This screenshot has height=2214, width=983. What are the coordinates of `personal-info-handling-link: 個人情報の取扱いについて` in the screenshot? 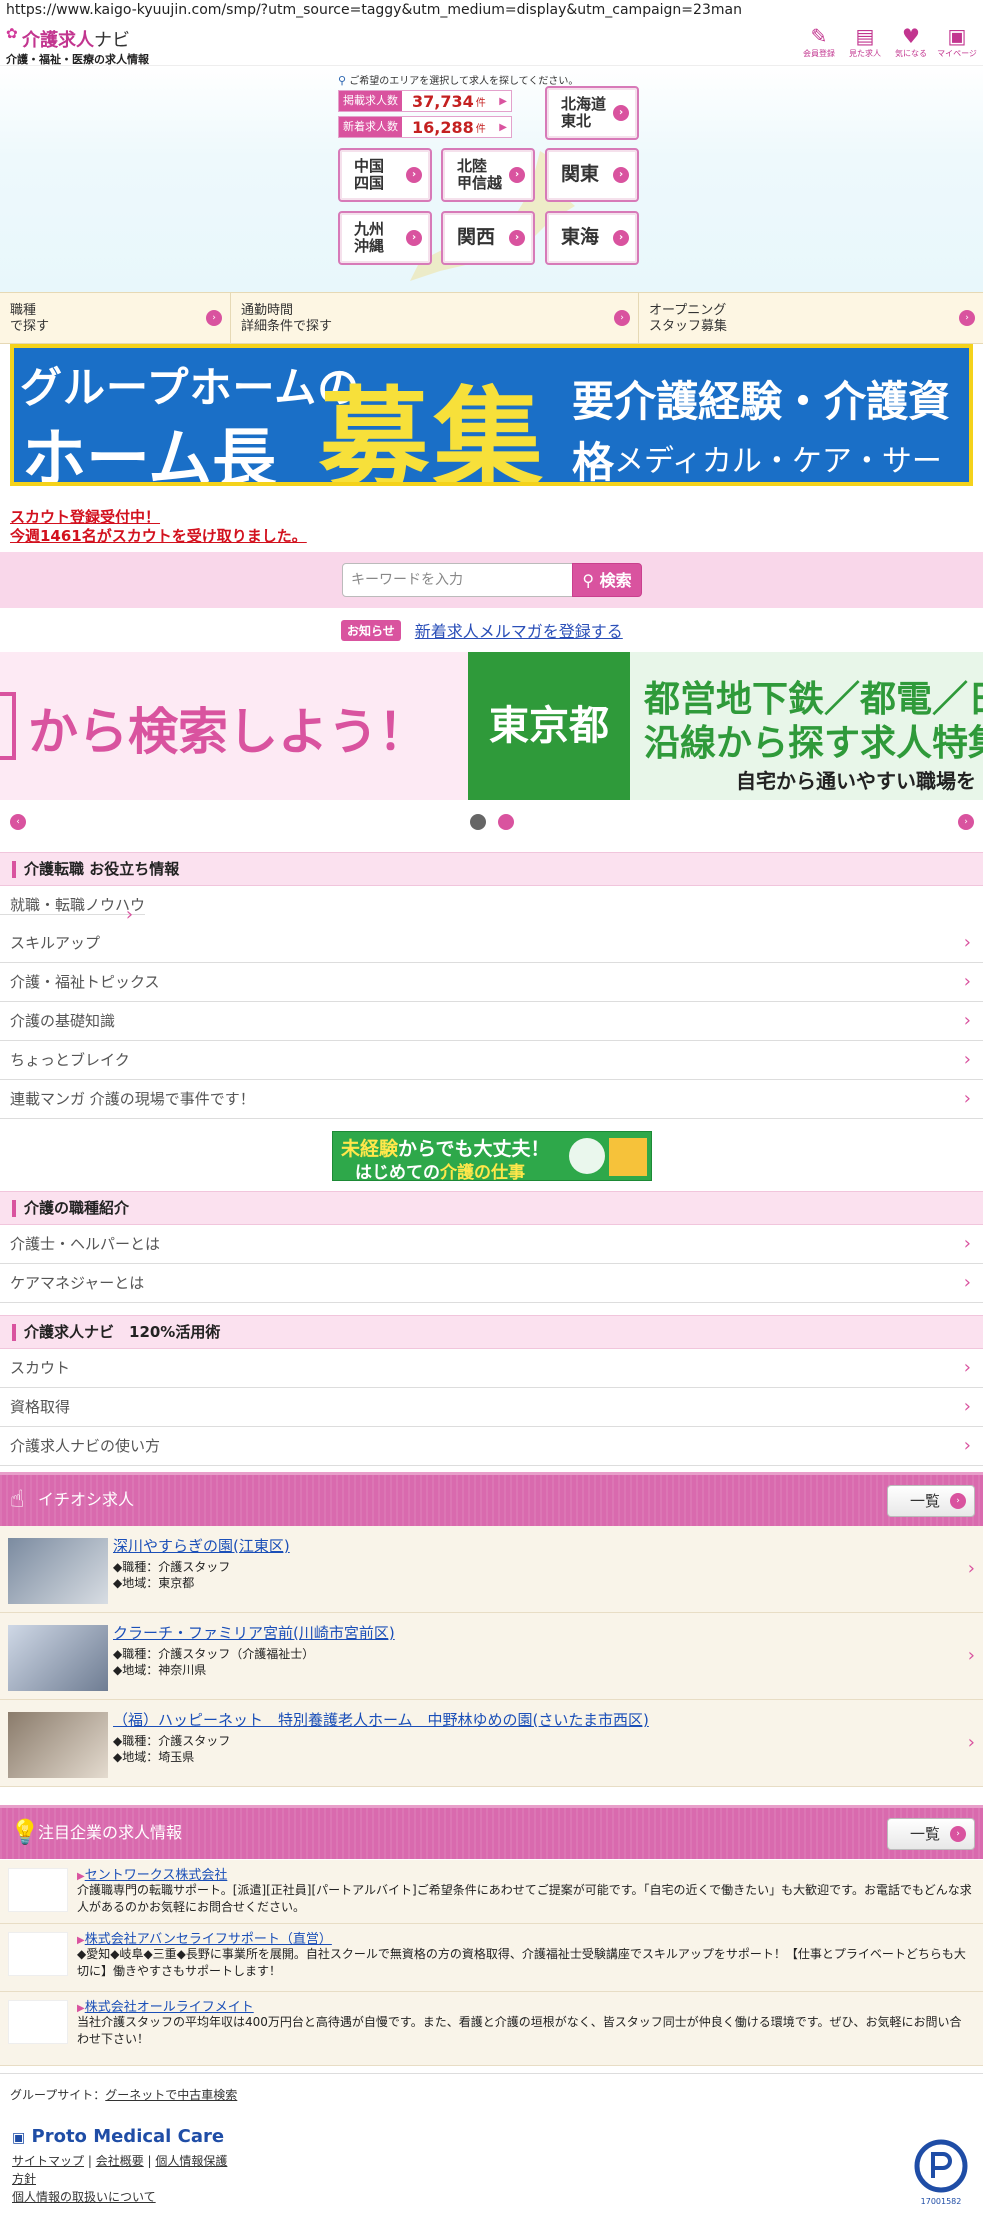 It's located at (84, 2197).